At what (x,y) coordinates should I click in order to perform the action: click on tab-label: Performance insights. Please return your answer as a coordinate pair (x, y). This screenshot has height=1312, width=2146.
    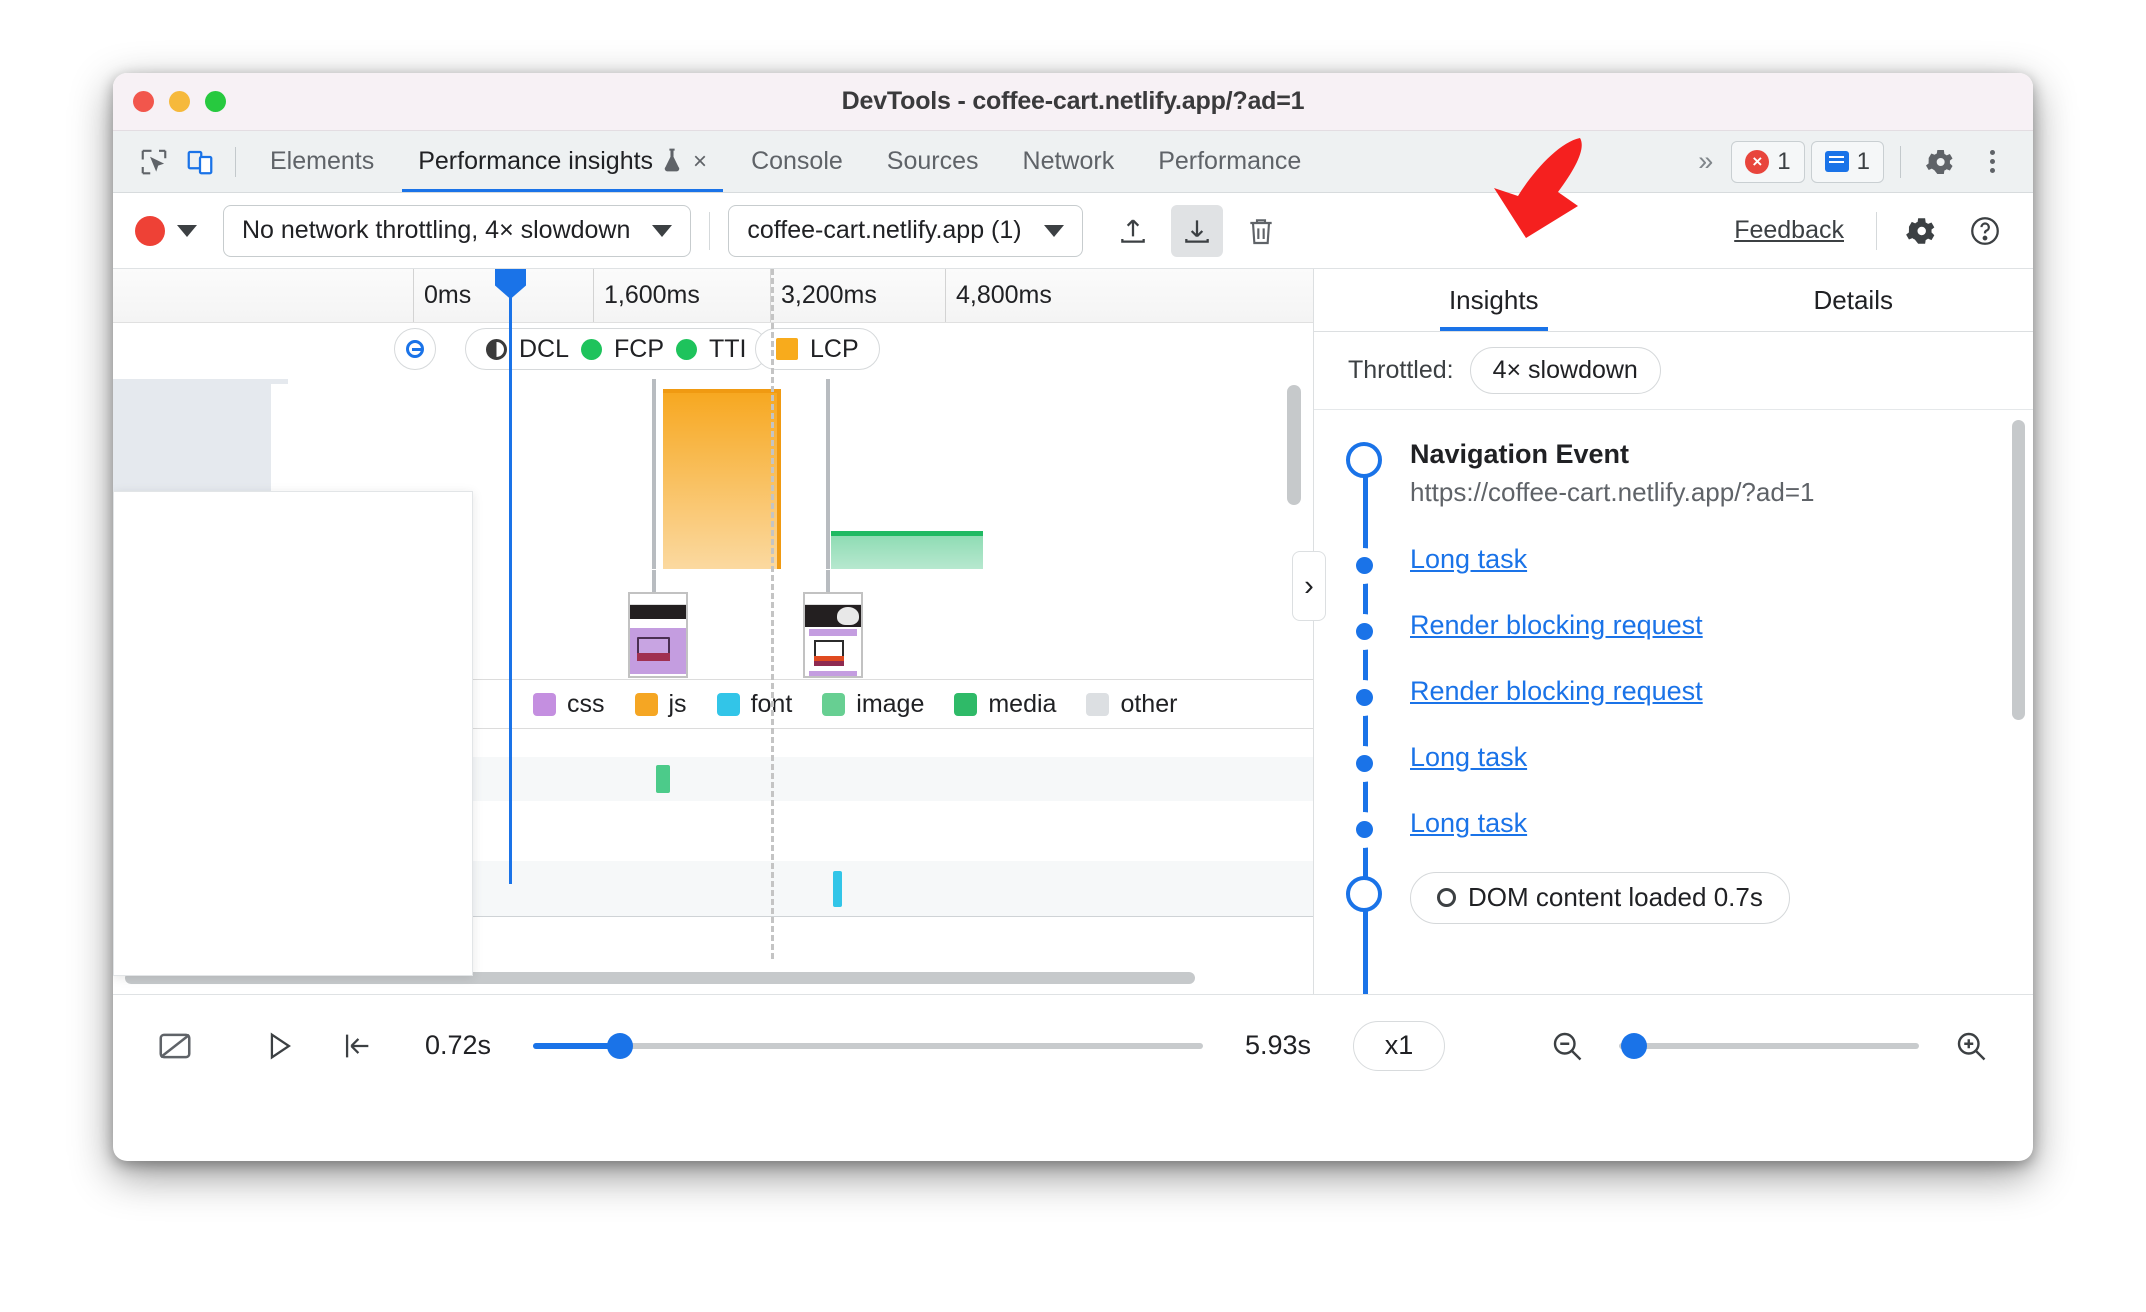
    Looking at the image, I should click on (536, 161).